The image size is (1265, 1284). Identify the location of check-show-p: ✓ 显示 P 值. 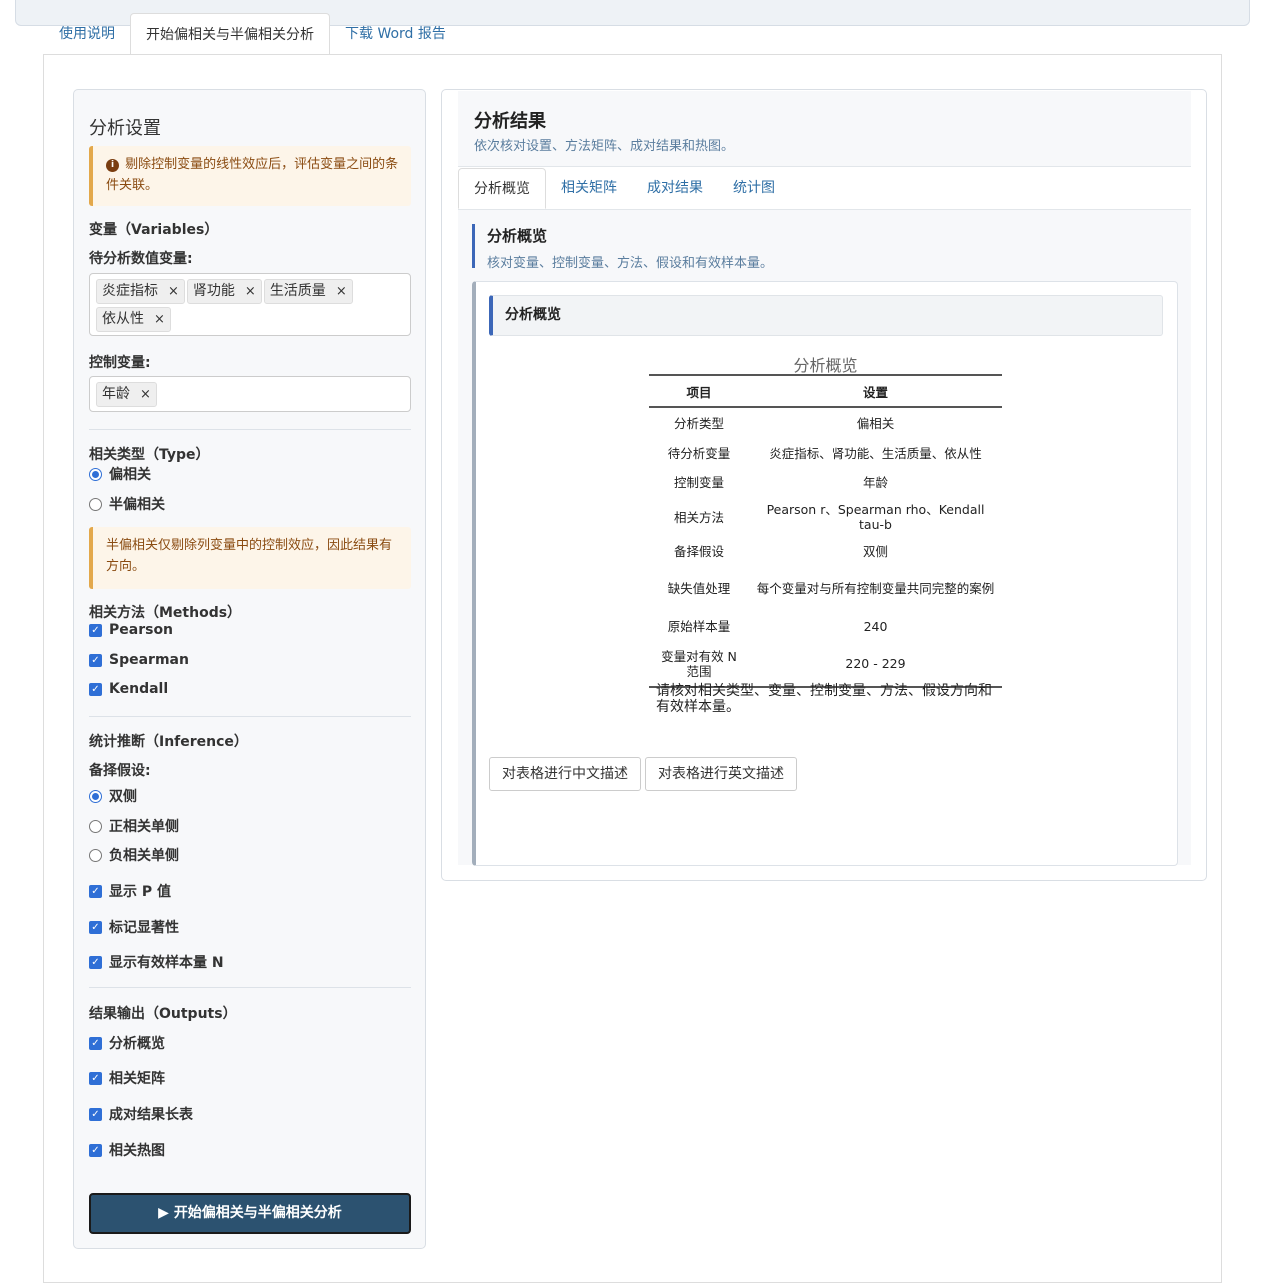
(130, 891).